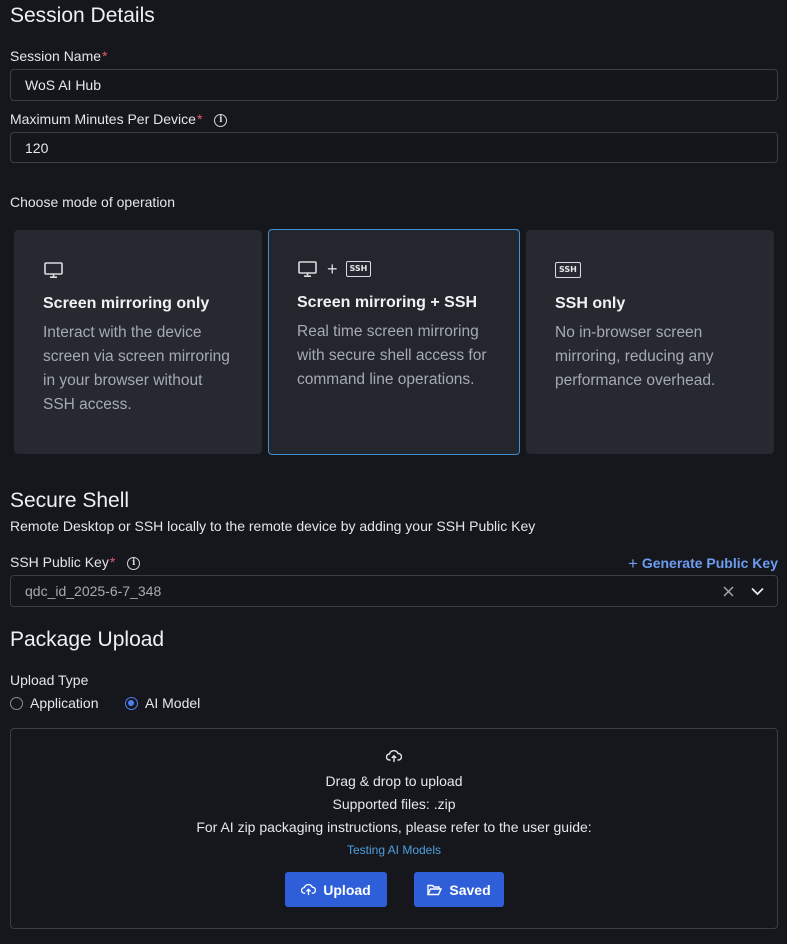  I want to click on radio-label: AI Model, so click(173, 703).